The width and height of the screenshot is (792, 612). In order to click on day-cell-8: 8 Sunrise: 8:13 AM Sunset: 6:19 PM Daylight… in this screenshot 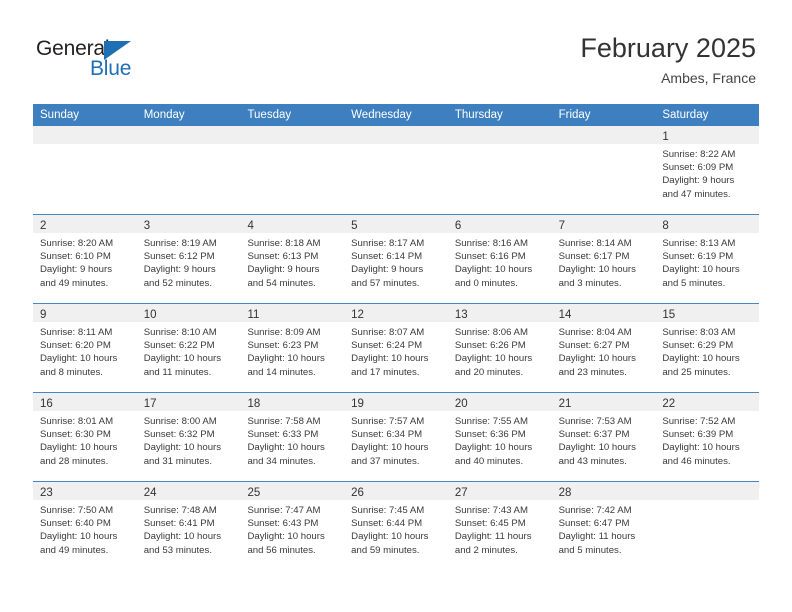, I will do `click(707, 259)`.